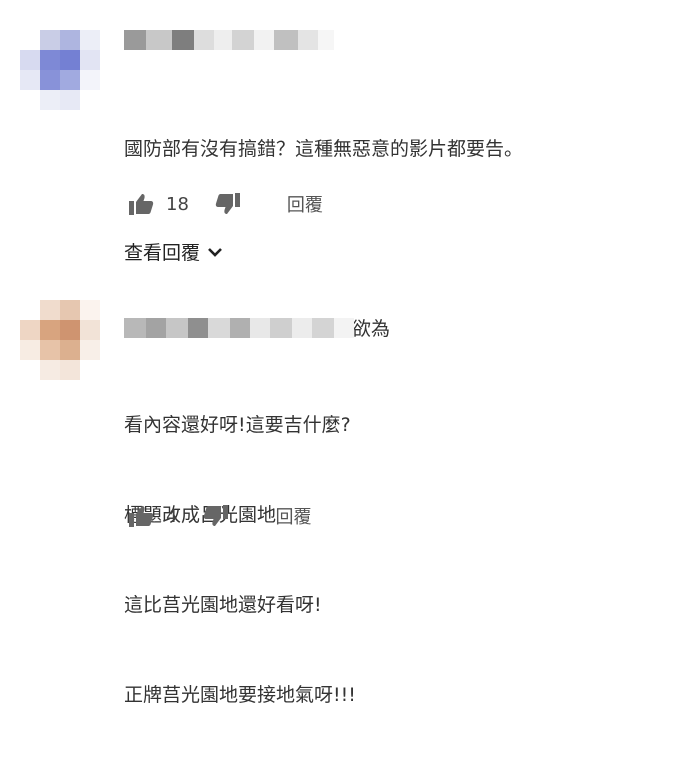 Image resolution: width=700 pixels, height=770 pixels. I want to click on view-replies-label: 查看回覆, so click(162, 253).